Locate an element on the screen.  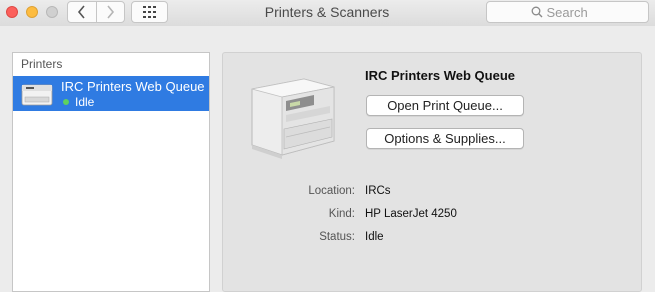
printer-status: Idle is located at coordinates (77, 102).